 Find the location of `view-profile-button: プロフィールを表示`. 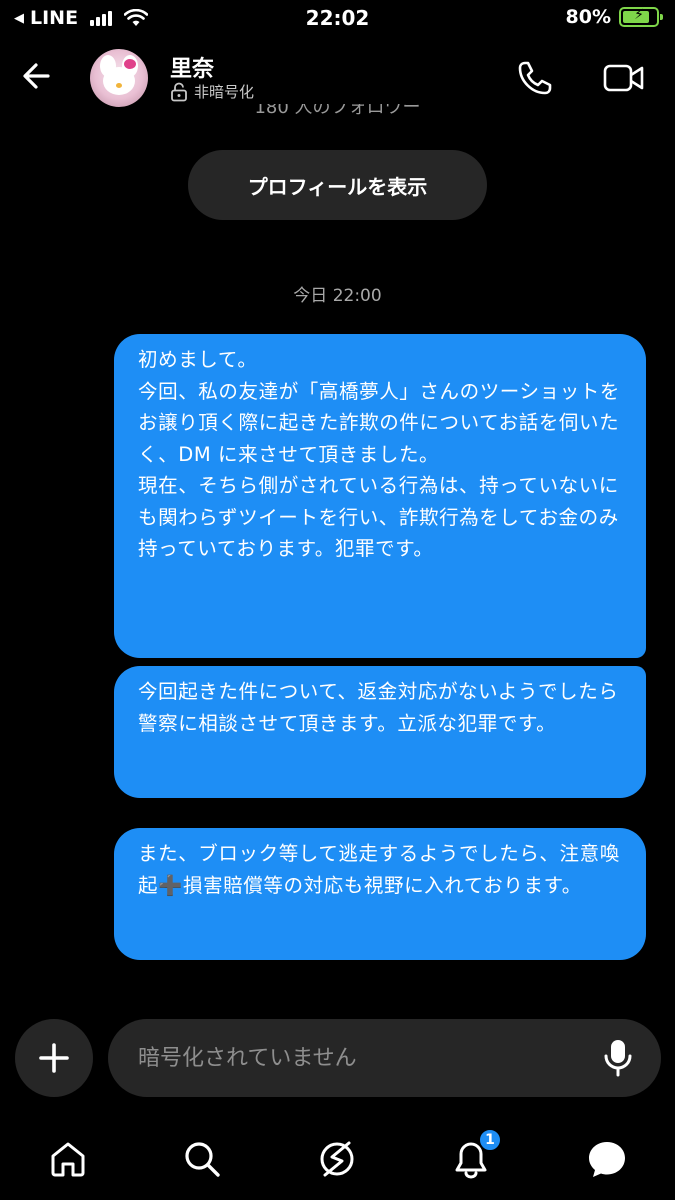

view-profile-button: プロフィールを表示 is located at coordinates (337, 185).